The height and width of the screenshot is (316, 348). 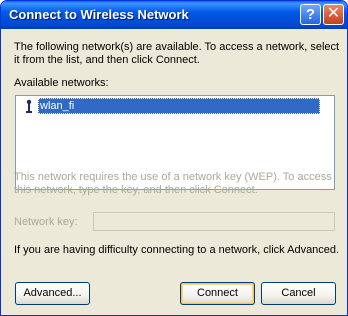 I want to click on network-key-field, so click(x=214, y=221).